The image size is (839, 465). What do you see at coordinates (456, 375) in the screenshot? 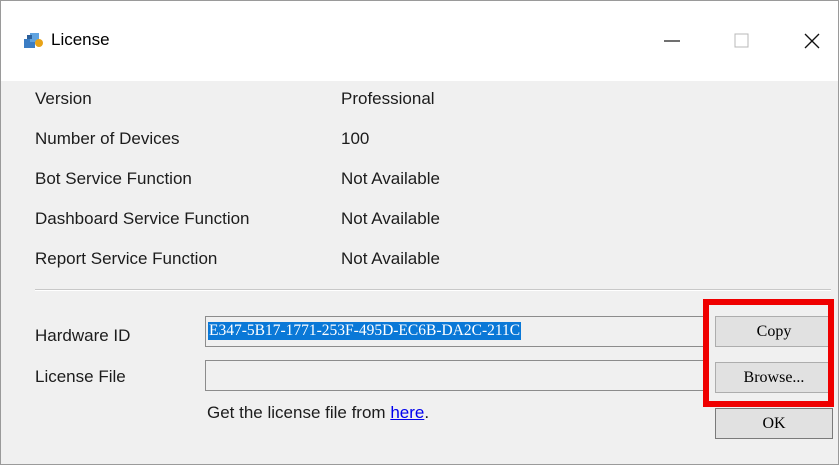
I see `license-file-field` at bounding box center [456, 375].